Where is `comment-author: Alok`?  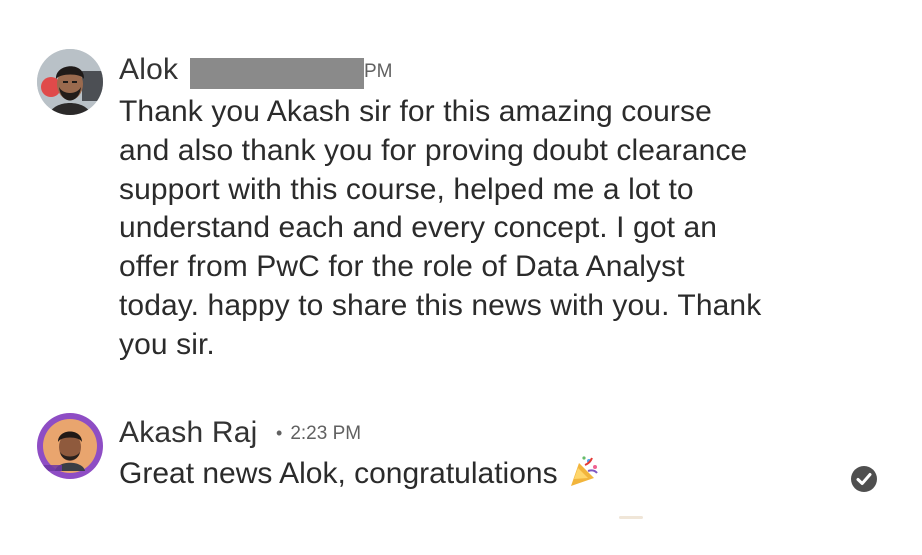
comment-author: Alok is located at coordinates (148, 70).